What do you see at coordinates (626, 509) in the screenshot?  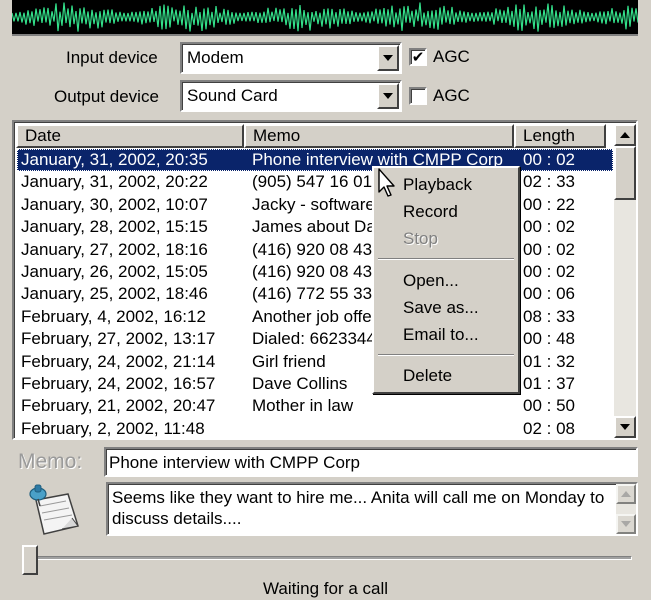 I see `notes-scrollbar` at bounding box center [626, 509].